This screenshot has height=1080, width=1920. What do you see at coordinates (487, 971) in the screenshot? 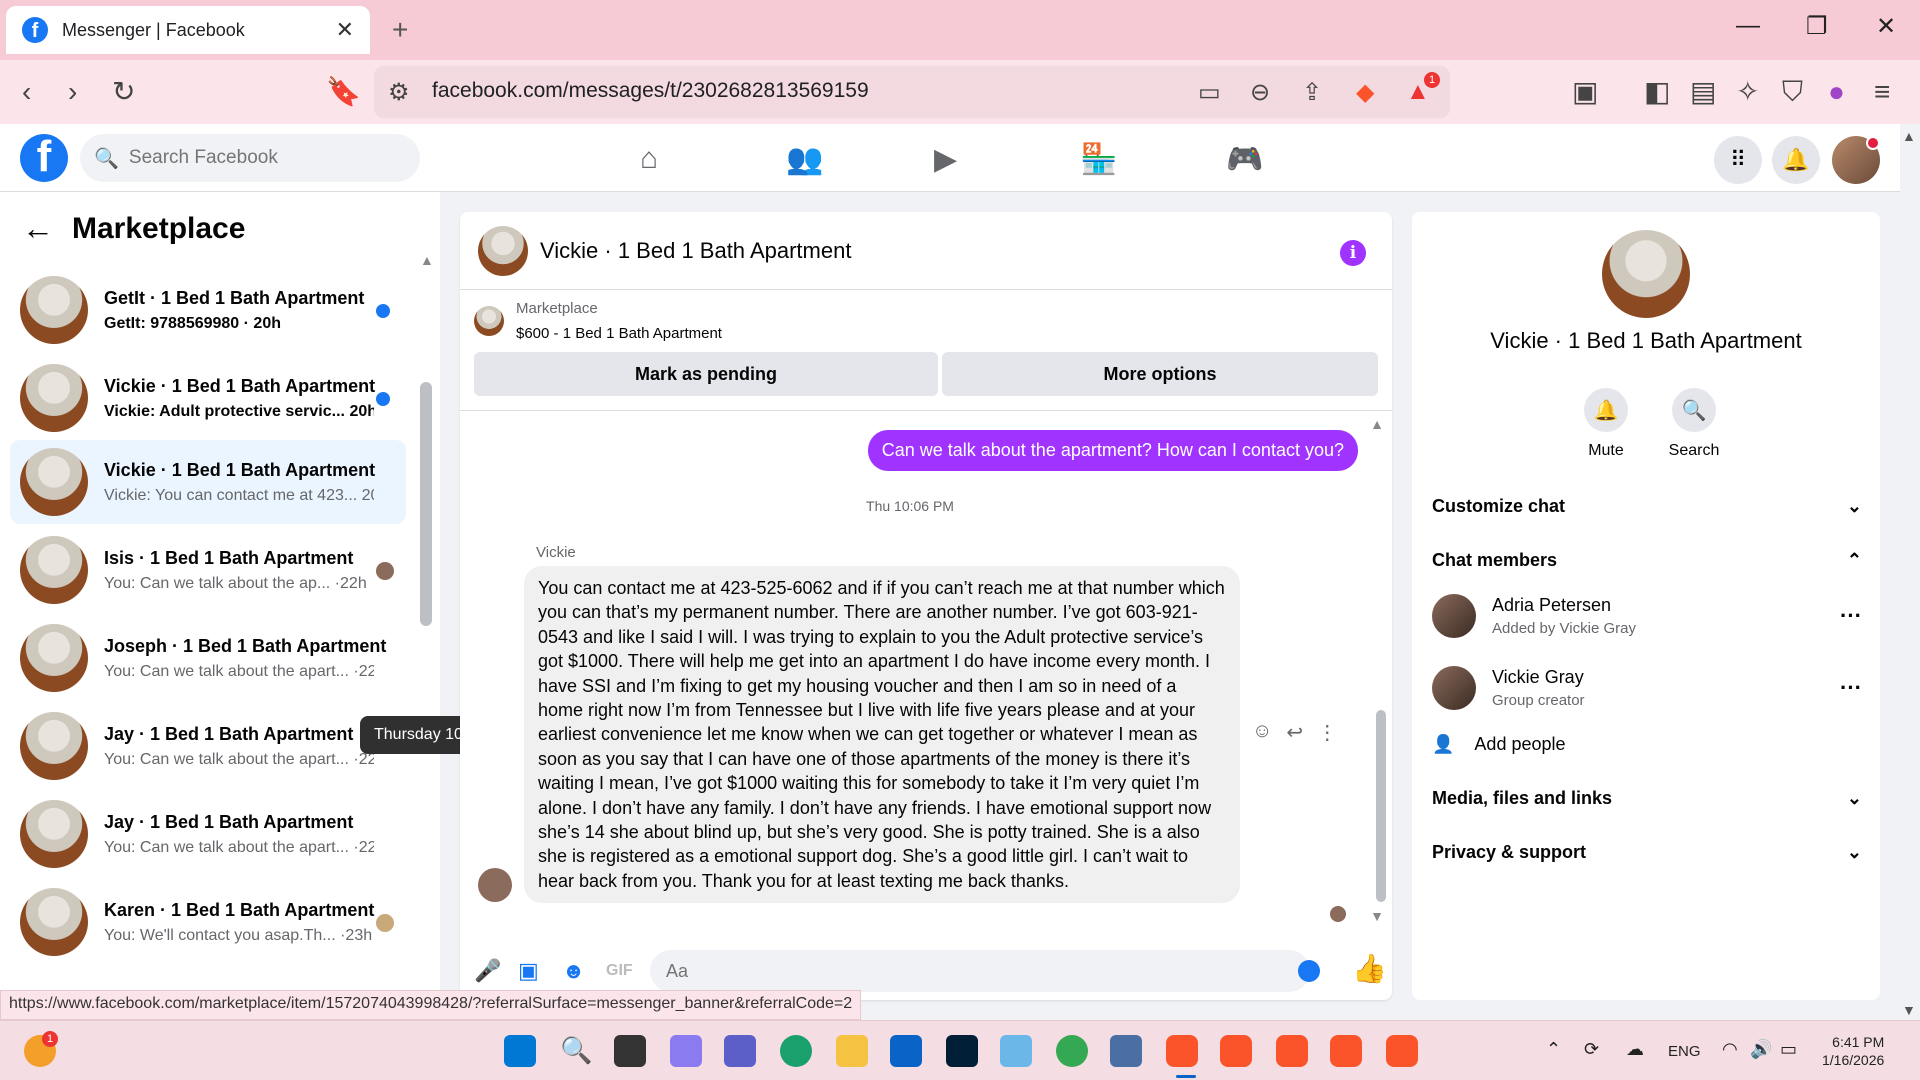
I see `microphone-icon: 🎤` at bounding box center [487, 971].